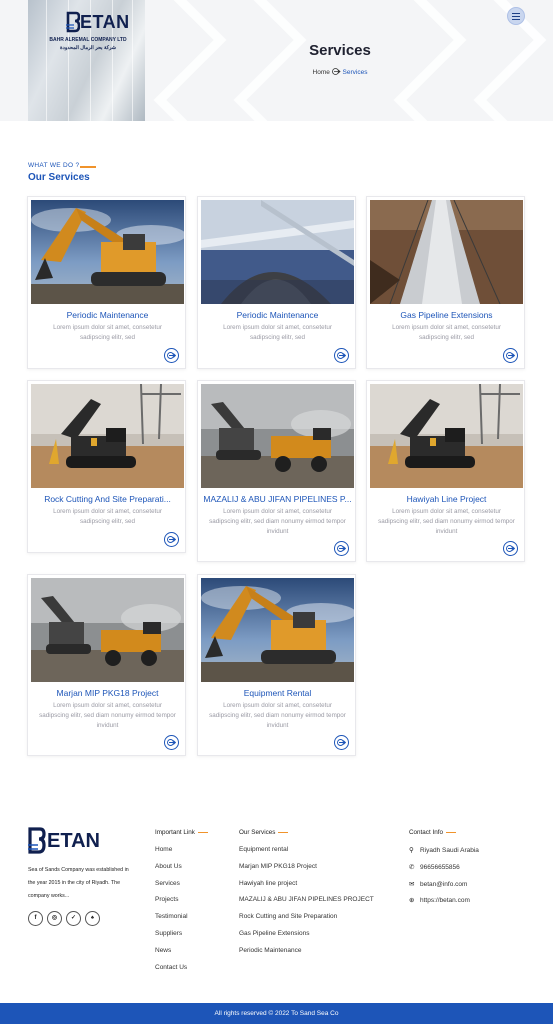 This screenshot has height=1024, width=553. Describe the element at coordinates (355, 72) in the screenshot. I see `breadcrumb-current: Services` at that location.